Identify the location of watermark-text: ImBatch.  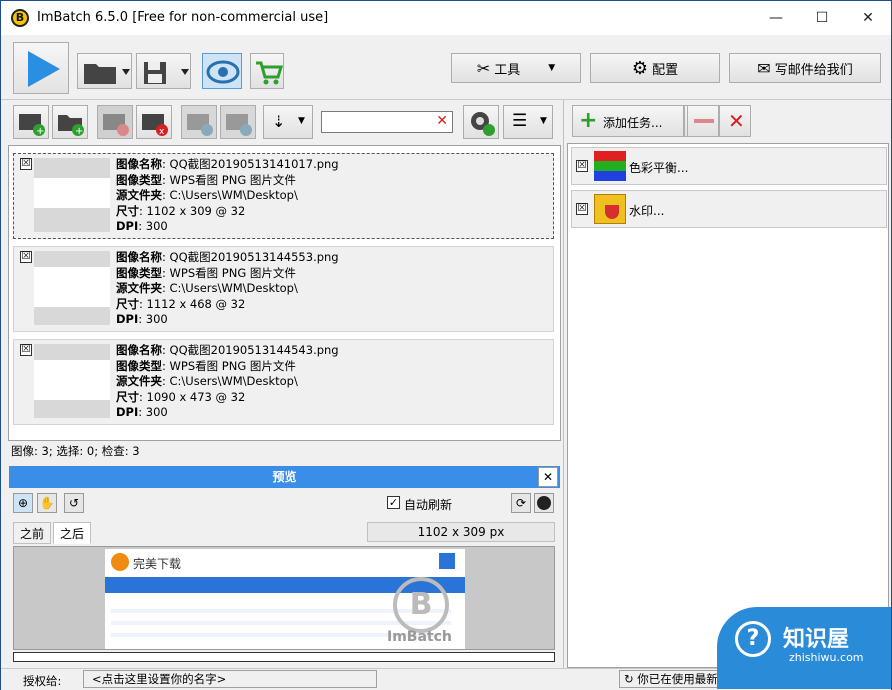
(419, 637).